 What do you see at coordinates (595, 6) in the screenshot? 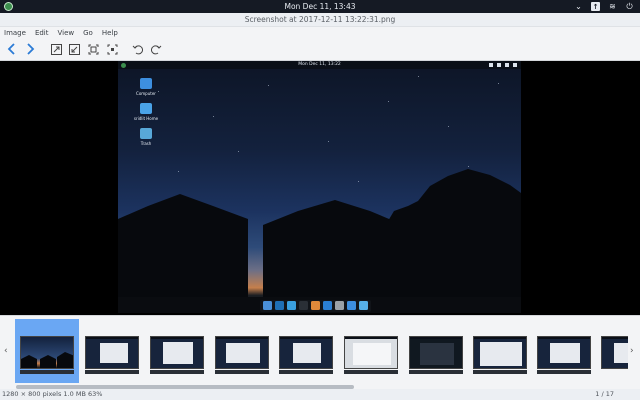
I see `update-badge-icon: ↑` at bounding box center [595, 6].